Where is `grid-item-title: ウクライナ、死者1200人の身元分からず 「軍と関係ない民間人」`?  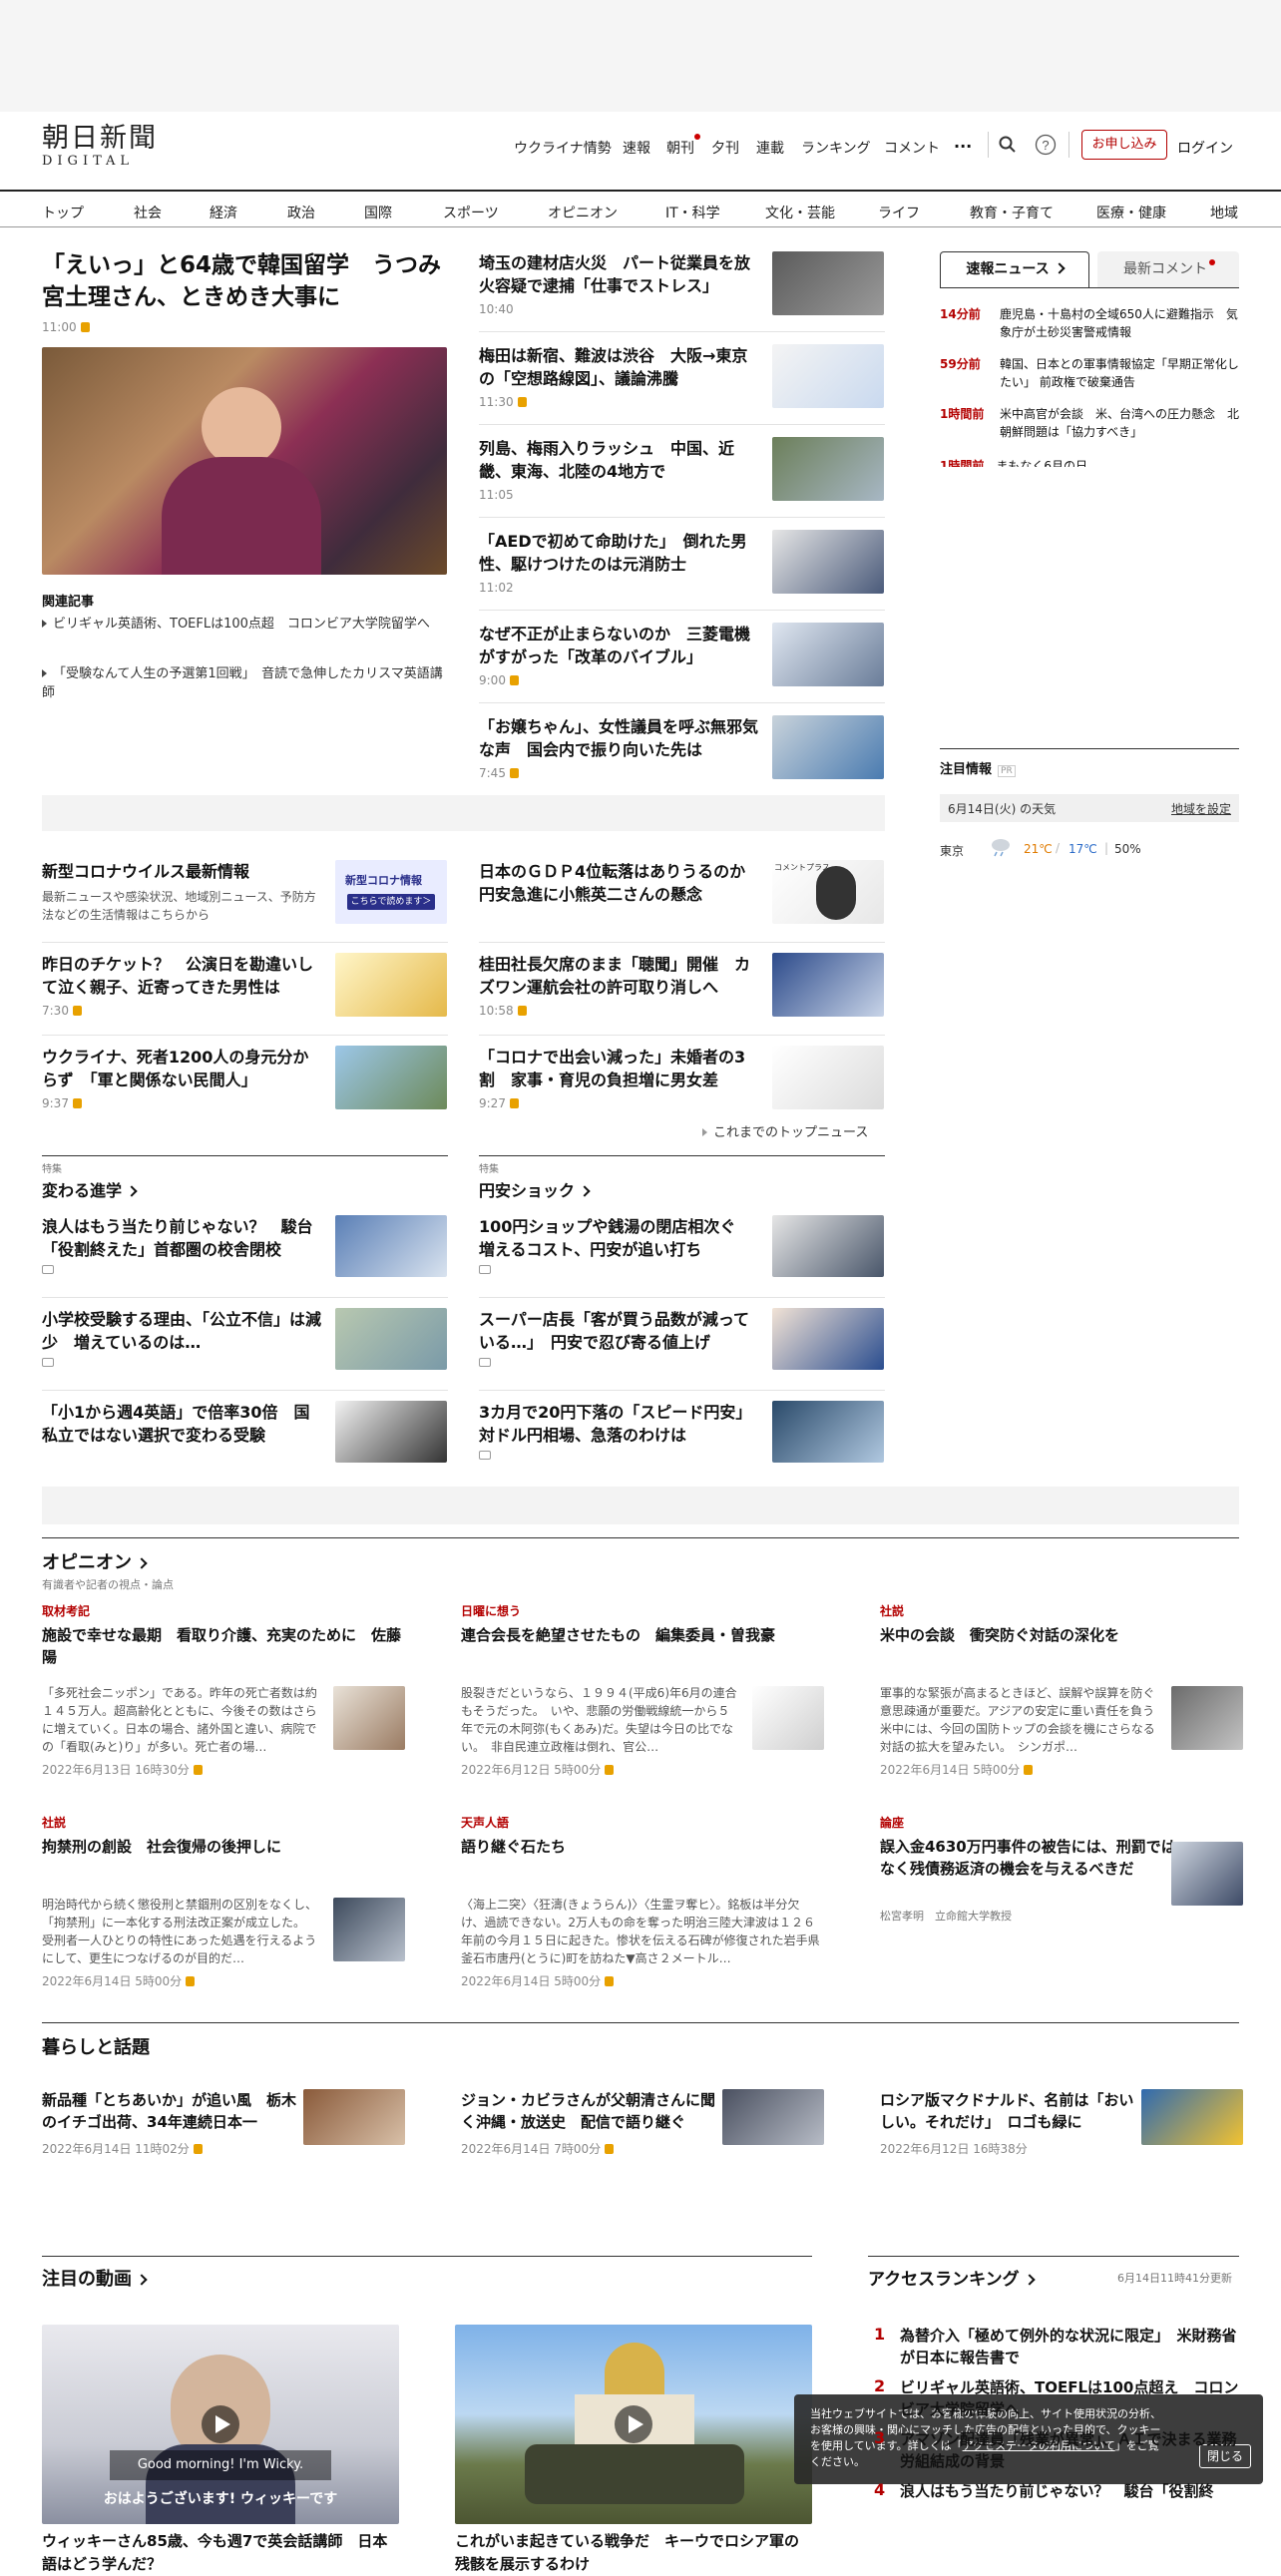
grid-item-title: ウクライナ、死者1200人の身元分からず 「軍と関係ない民間人」 is located at coordinates (182, 1068).